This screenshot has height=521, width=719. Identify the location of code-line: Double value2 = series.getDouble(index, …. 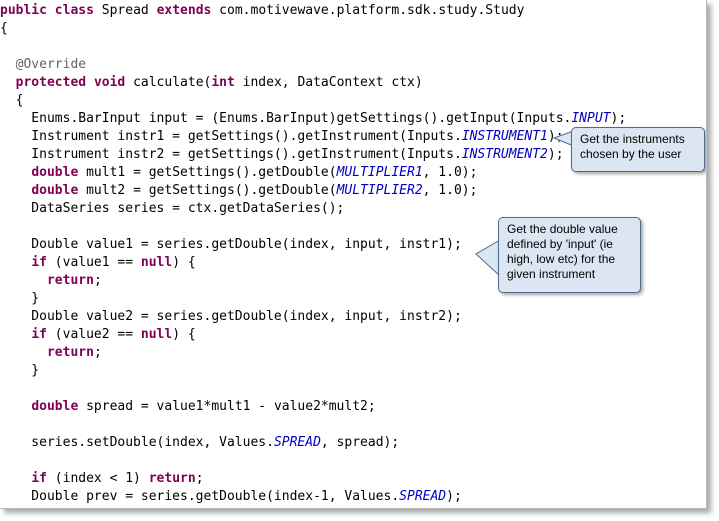
(231, 317).